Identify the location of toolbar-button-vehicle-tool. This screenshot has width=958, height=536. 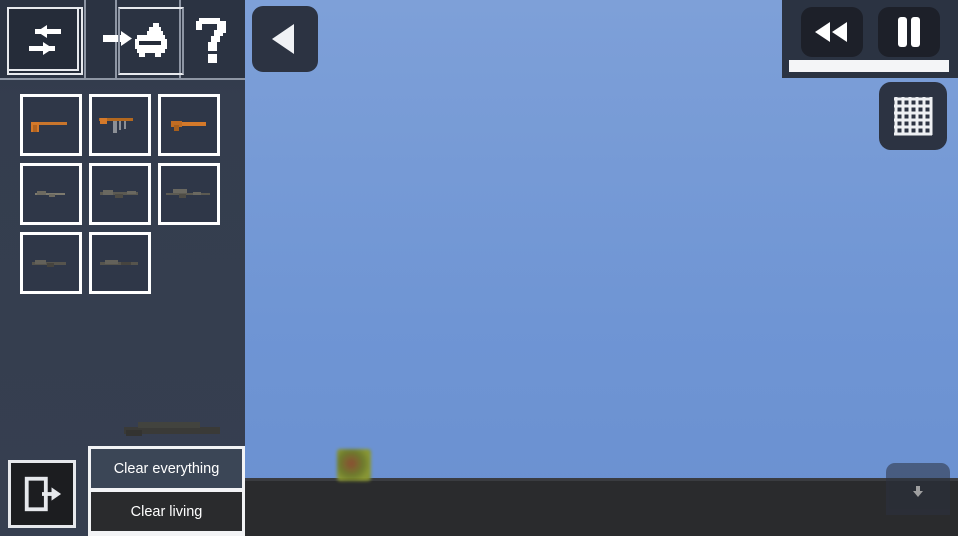
(151, 41).